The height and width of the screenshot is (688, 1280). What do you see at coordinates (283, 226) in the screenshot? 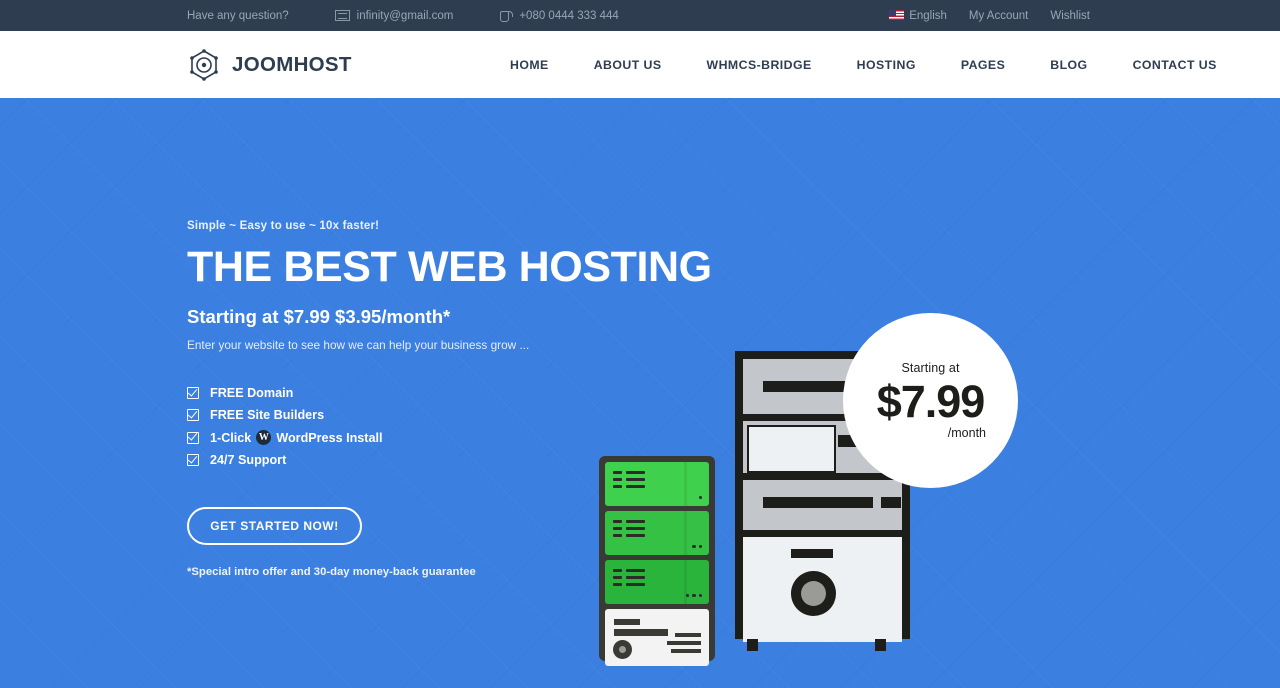
I see `hero-kicker: Simple ~ Easy to use ~ 10x faster!` at bounding box center [283, 226].